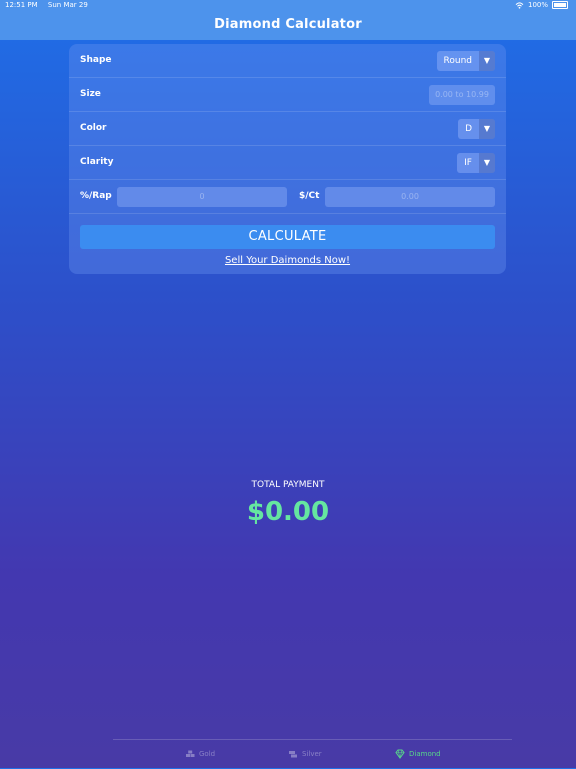  Describe the element at coordinates (21, 5) in the screenshot. I see `status-time: 12:51 PM` at that location.